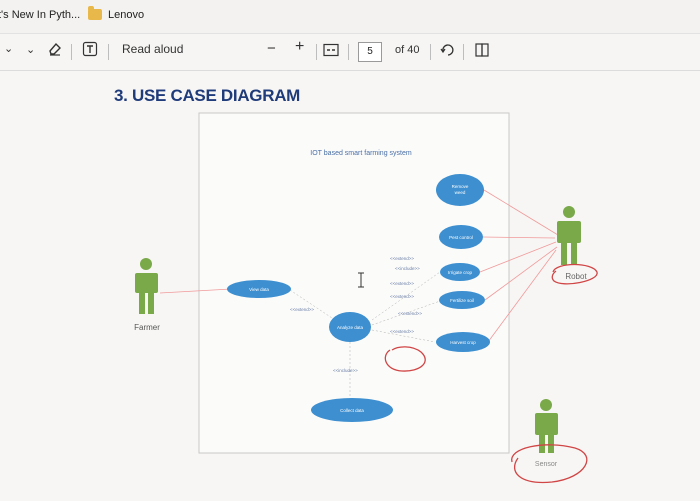 This screenshot has width=700, height=501. What do you see at coordinates (361, 153) in the screenshot?
I see `diagram-title: IOT based smart farming system` at bounding box center [361, 153].